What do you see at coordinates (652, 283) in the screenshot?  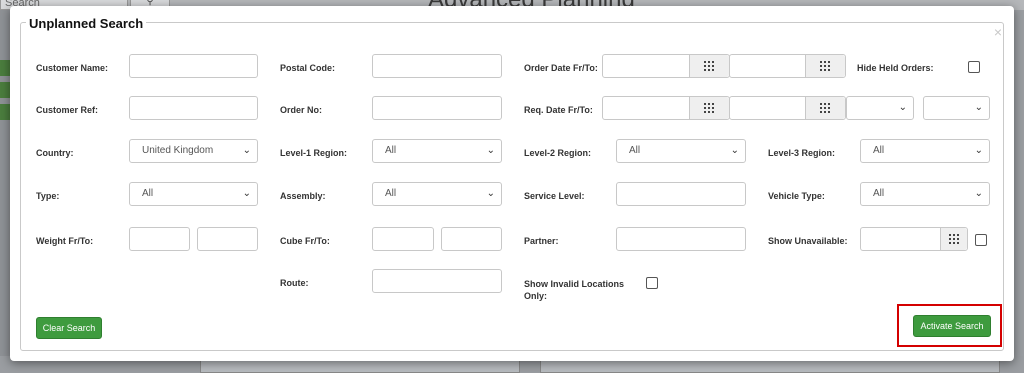 I see `invalid-locations-checkbox` at bounding box center [652, 283].